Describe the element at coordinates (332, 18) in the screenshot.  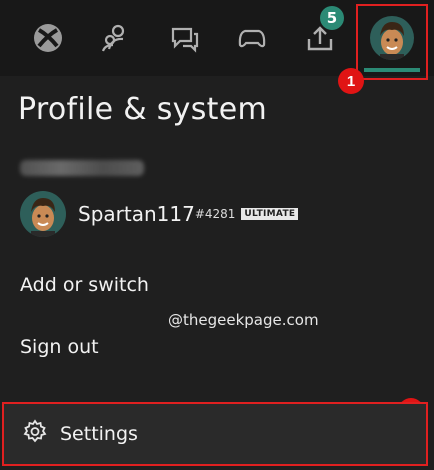
I see `notification-count-badge: 5` at that location.